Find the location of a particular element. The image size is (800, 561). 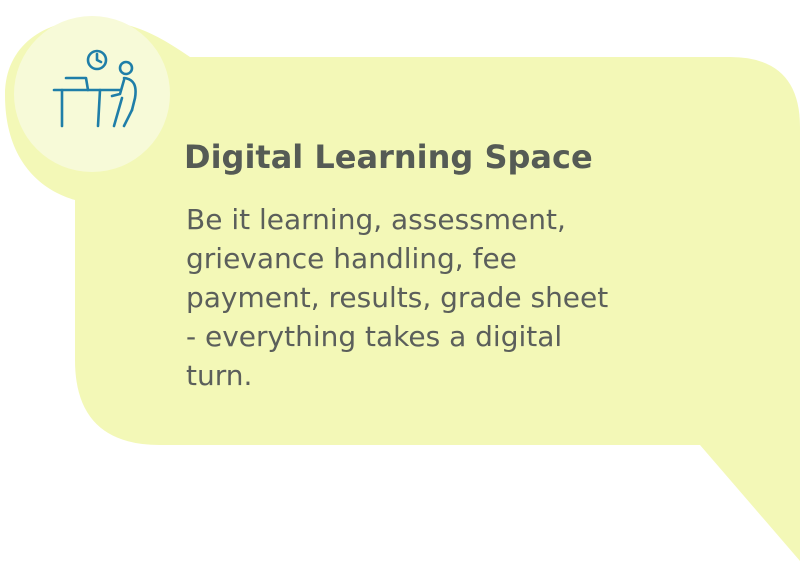

person-at-desk-with-clock-icon is located at coordinates (94, 88).